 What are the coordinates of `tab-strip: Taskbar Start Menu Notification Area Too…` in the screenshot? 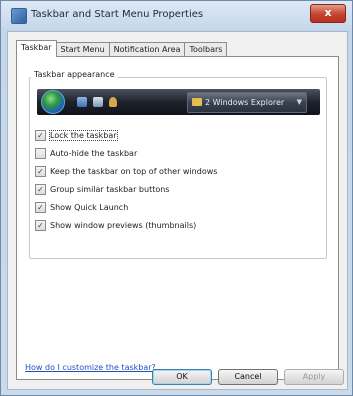 It's located at (122, 48).